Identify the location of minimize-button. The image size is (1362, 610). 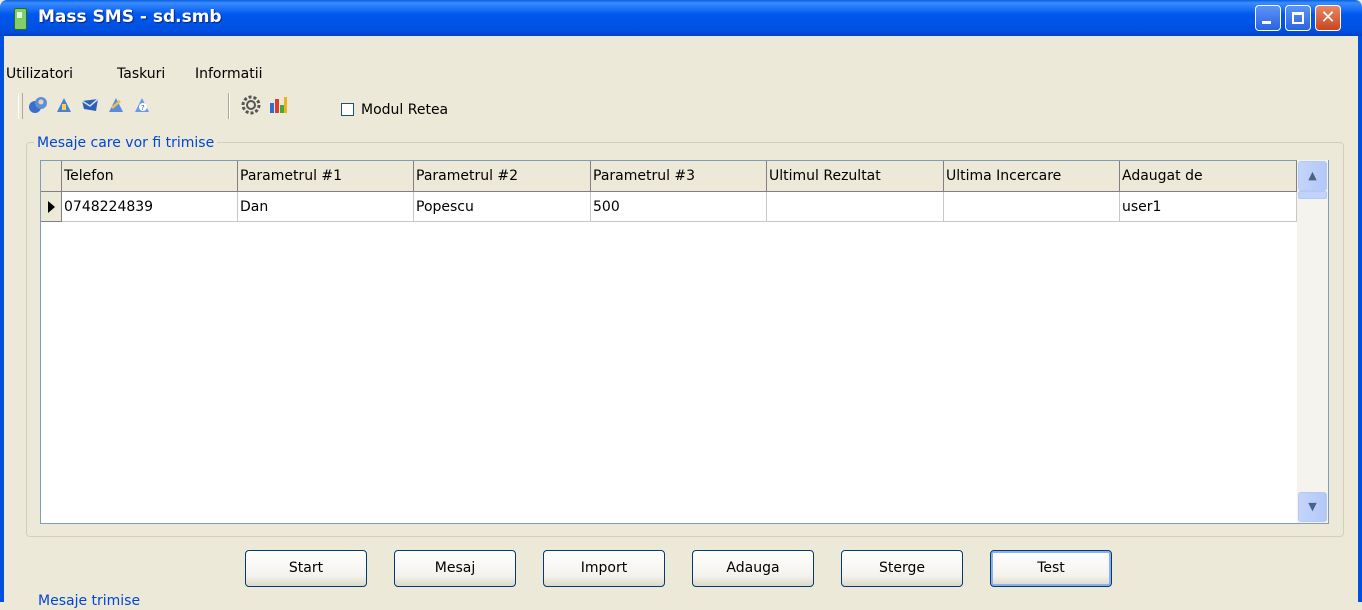
(1268, 18).